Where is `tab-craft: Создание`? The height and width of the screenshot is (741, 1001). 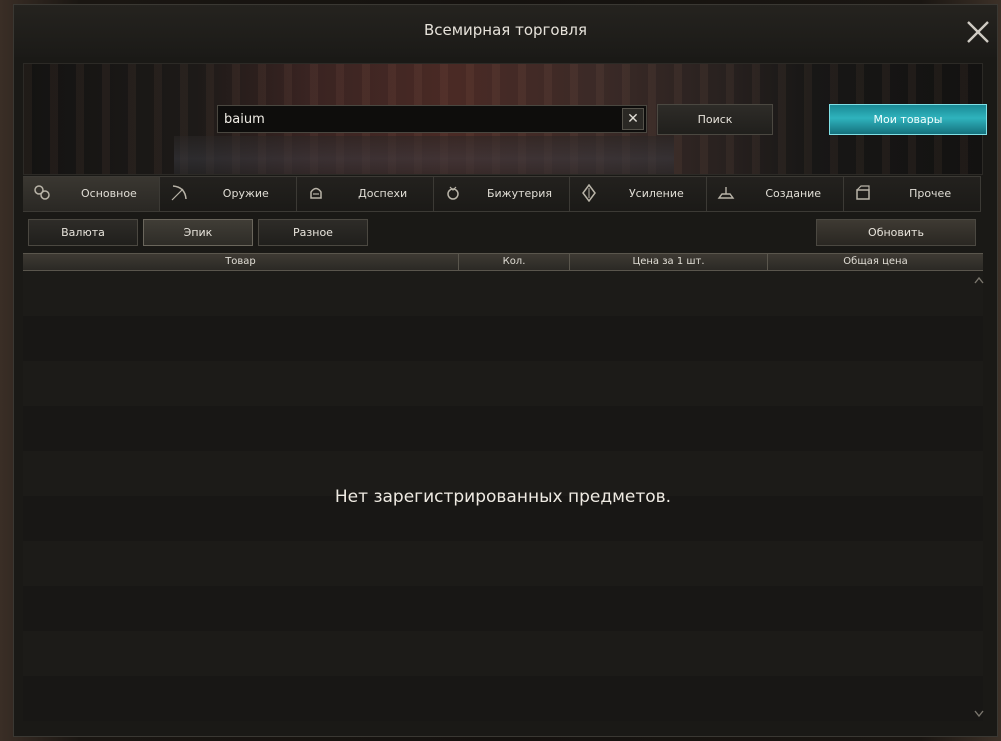 tab-craft: Создание is located at coordinates (776, 194).